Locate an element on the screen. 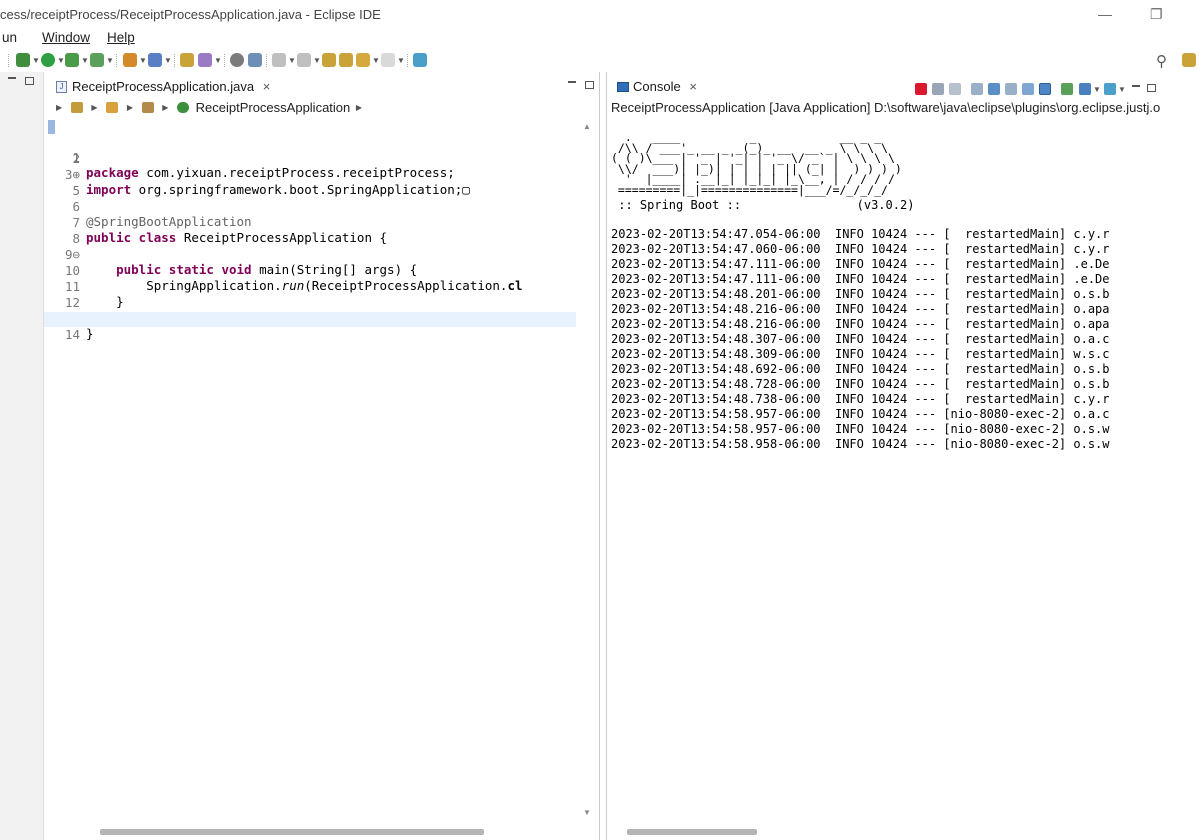 The width and height of the screenshot is (1204, 840). current-code-line: 14 is located at coordinates (310, 327).